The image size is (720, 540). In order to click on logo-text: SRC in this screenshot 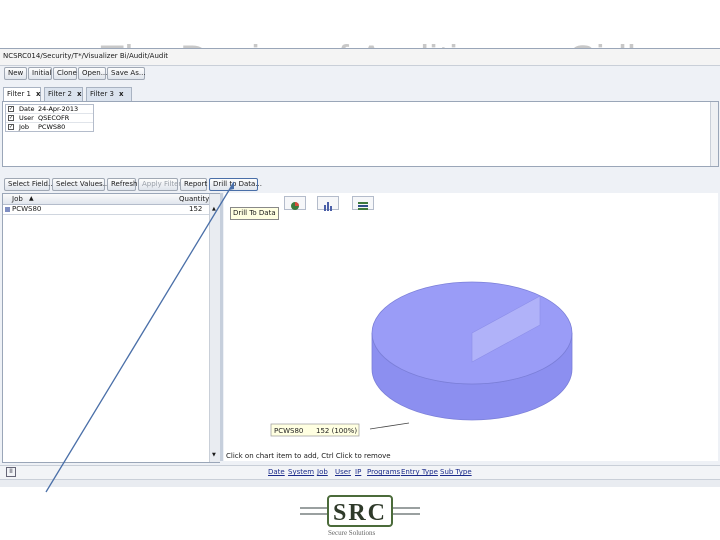, I will do `click(360, 513)`.